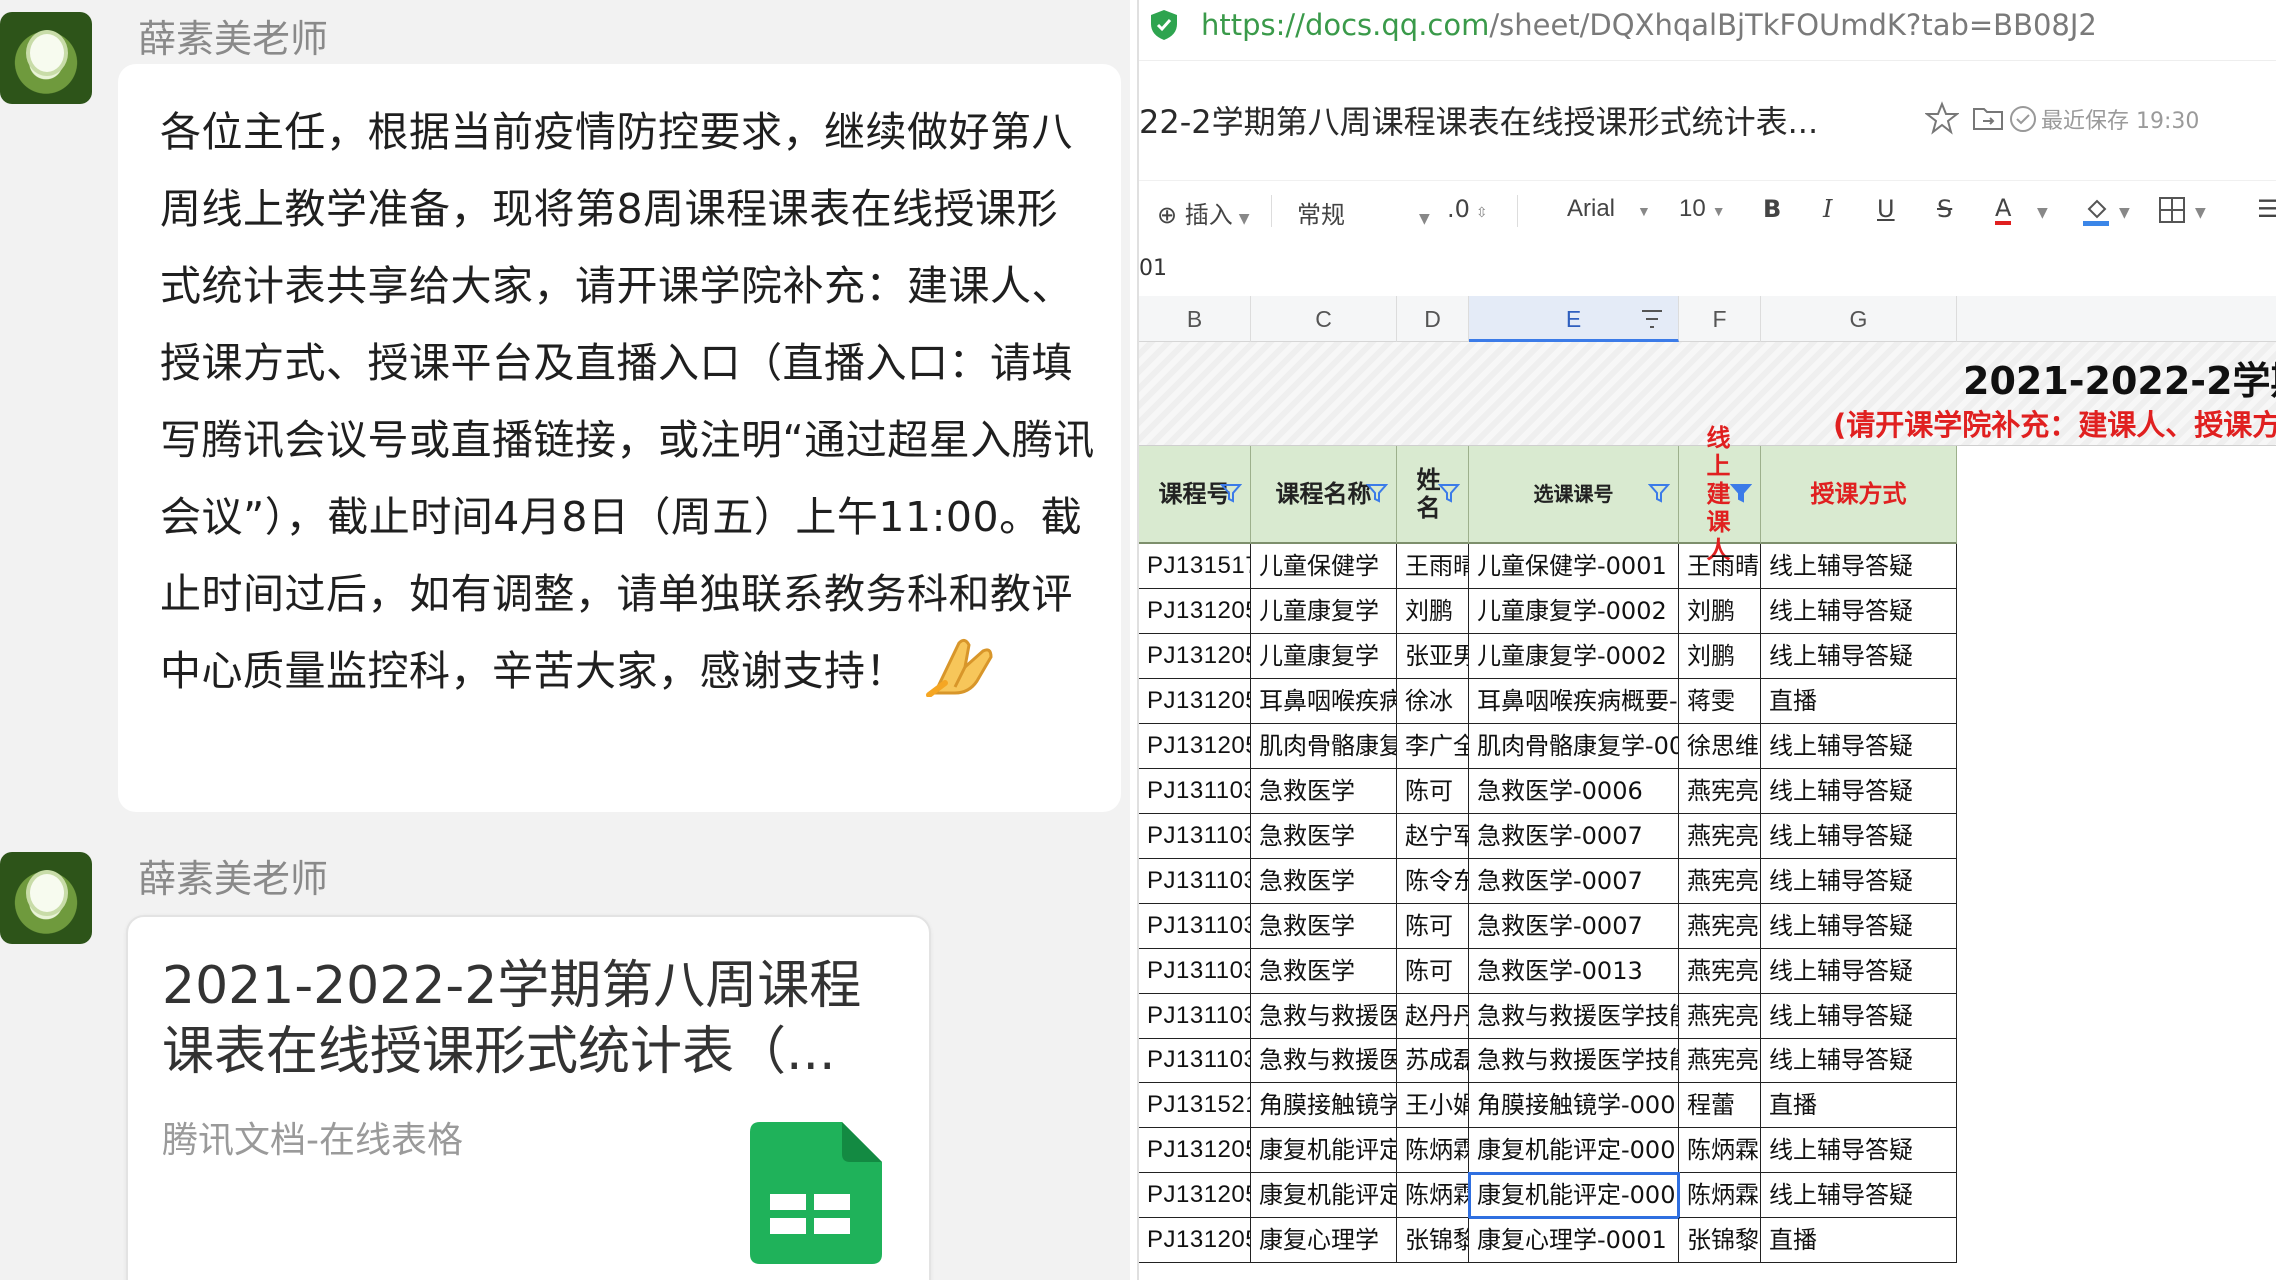 The height and width of the screenshot is (1280, 2276). Describe the element at coordinates (1324, 746) in the screenshot. I see `cell-course-name: 肌肉骨骼康复学` at that location.